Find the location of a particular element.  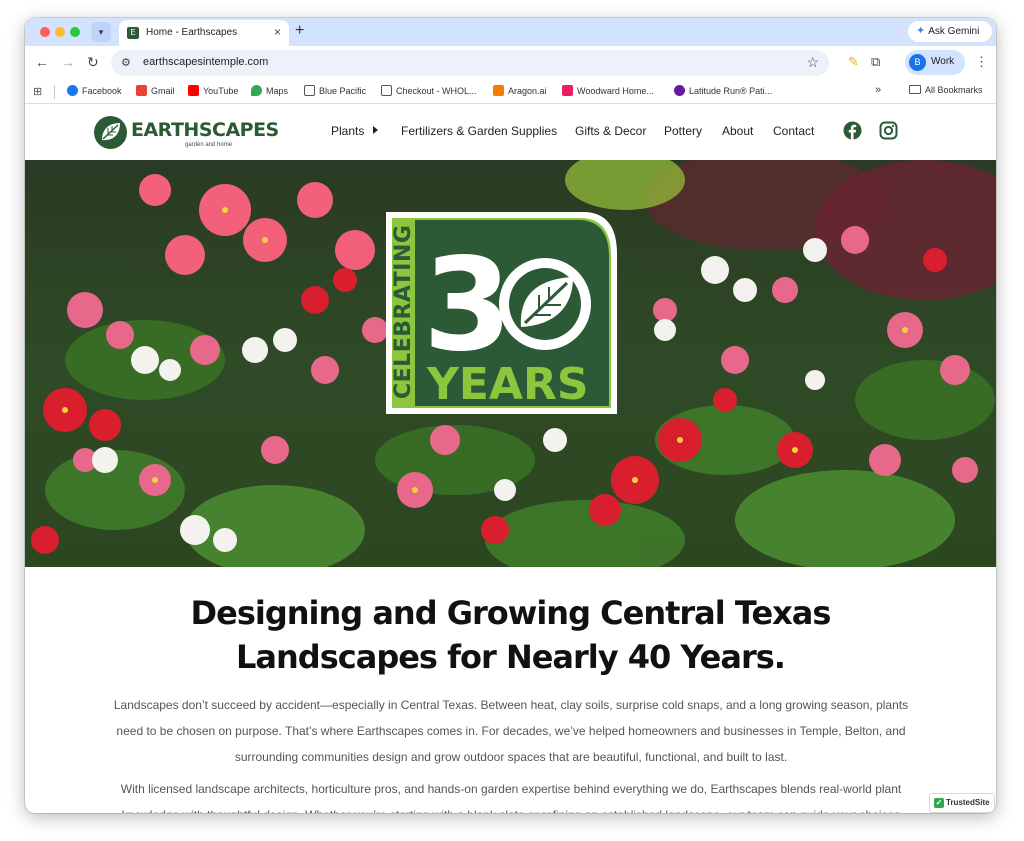

logo-tagline: garden and home is located at coordinates (209, 145).